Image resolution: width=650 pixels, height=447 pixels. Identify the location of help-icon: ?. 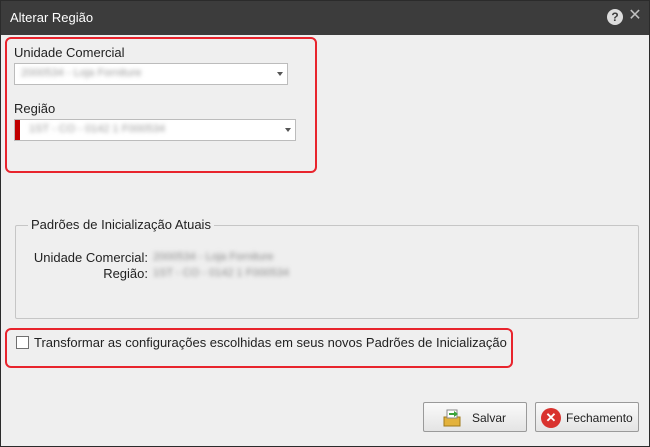
(615, 17).